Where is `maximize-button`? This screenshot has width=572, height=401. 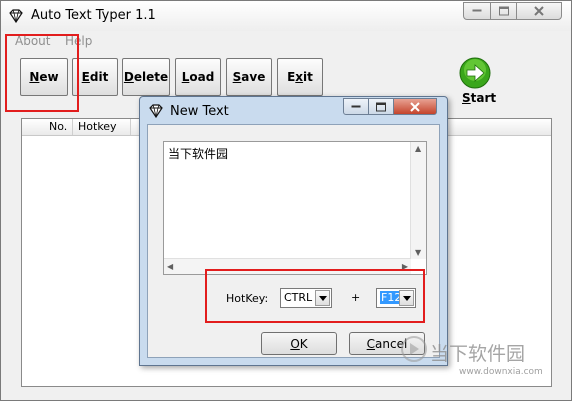
maximize-button is located at coordinates (503, 11).